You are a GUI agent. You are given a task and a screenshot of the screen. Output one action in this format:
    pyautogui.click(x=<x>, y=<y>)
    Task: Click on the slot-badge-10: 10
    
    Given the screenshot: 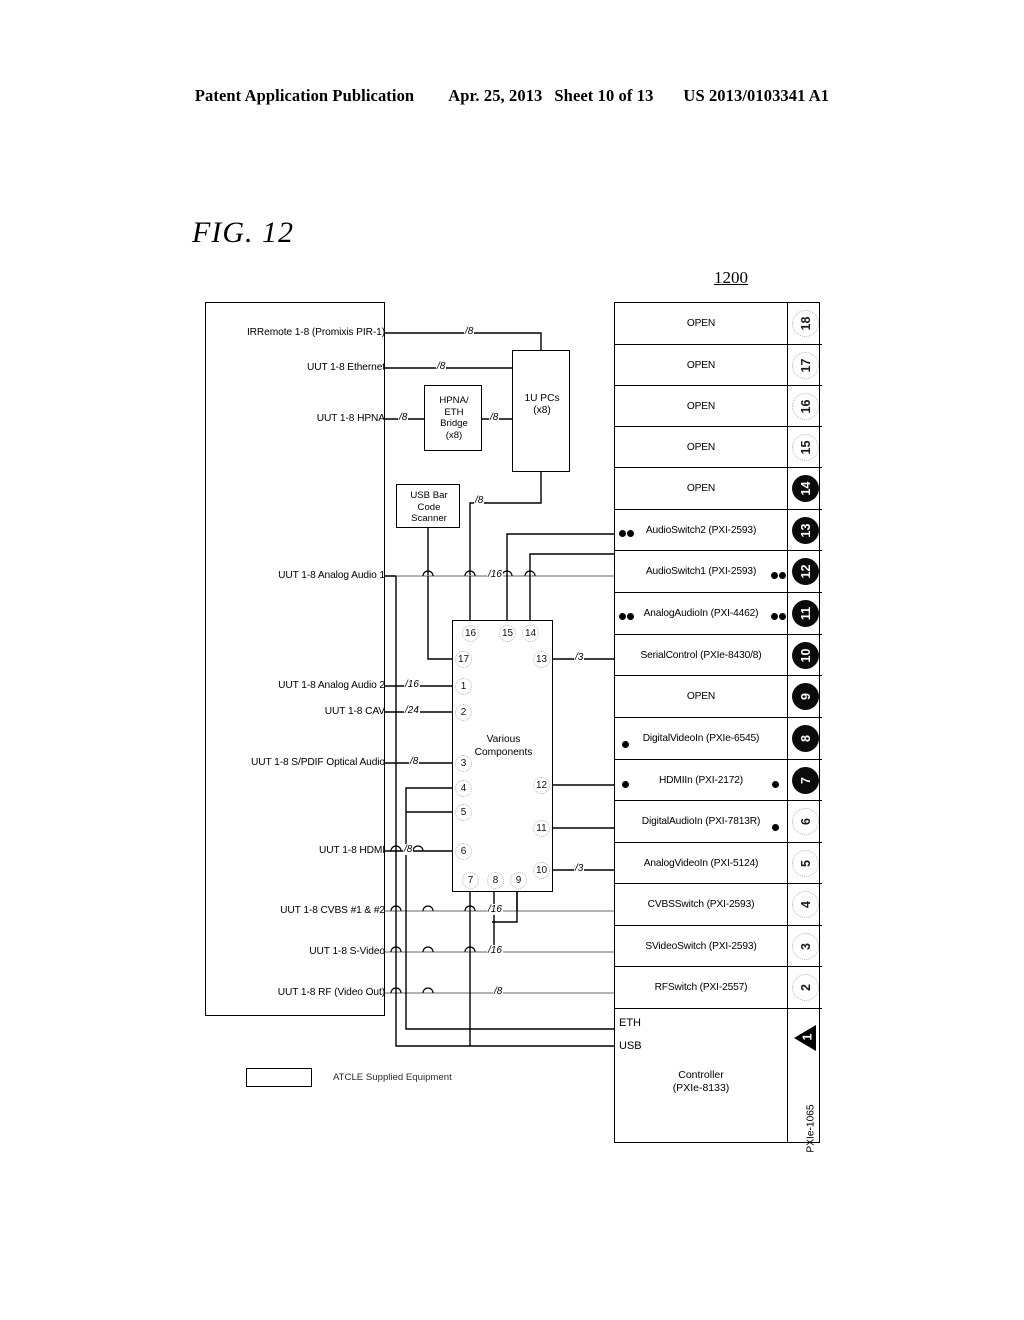 What is the action you would take?
    pyautogui.click(x=805, y=655)
    